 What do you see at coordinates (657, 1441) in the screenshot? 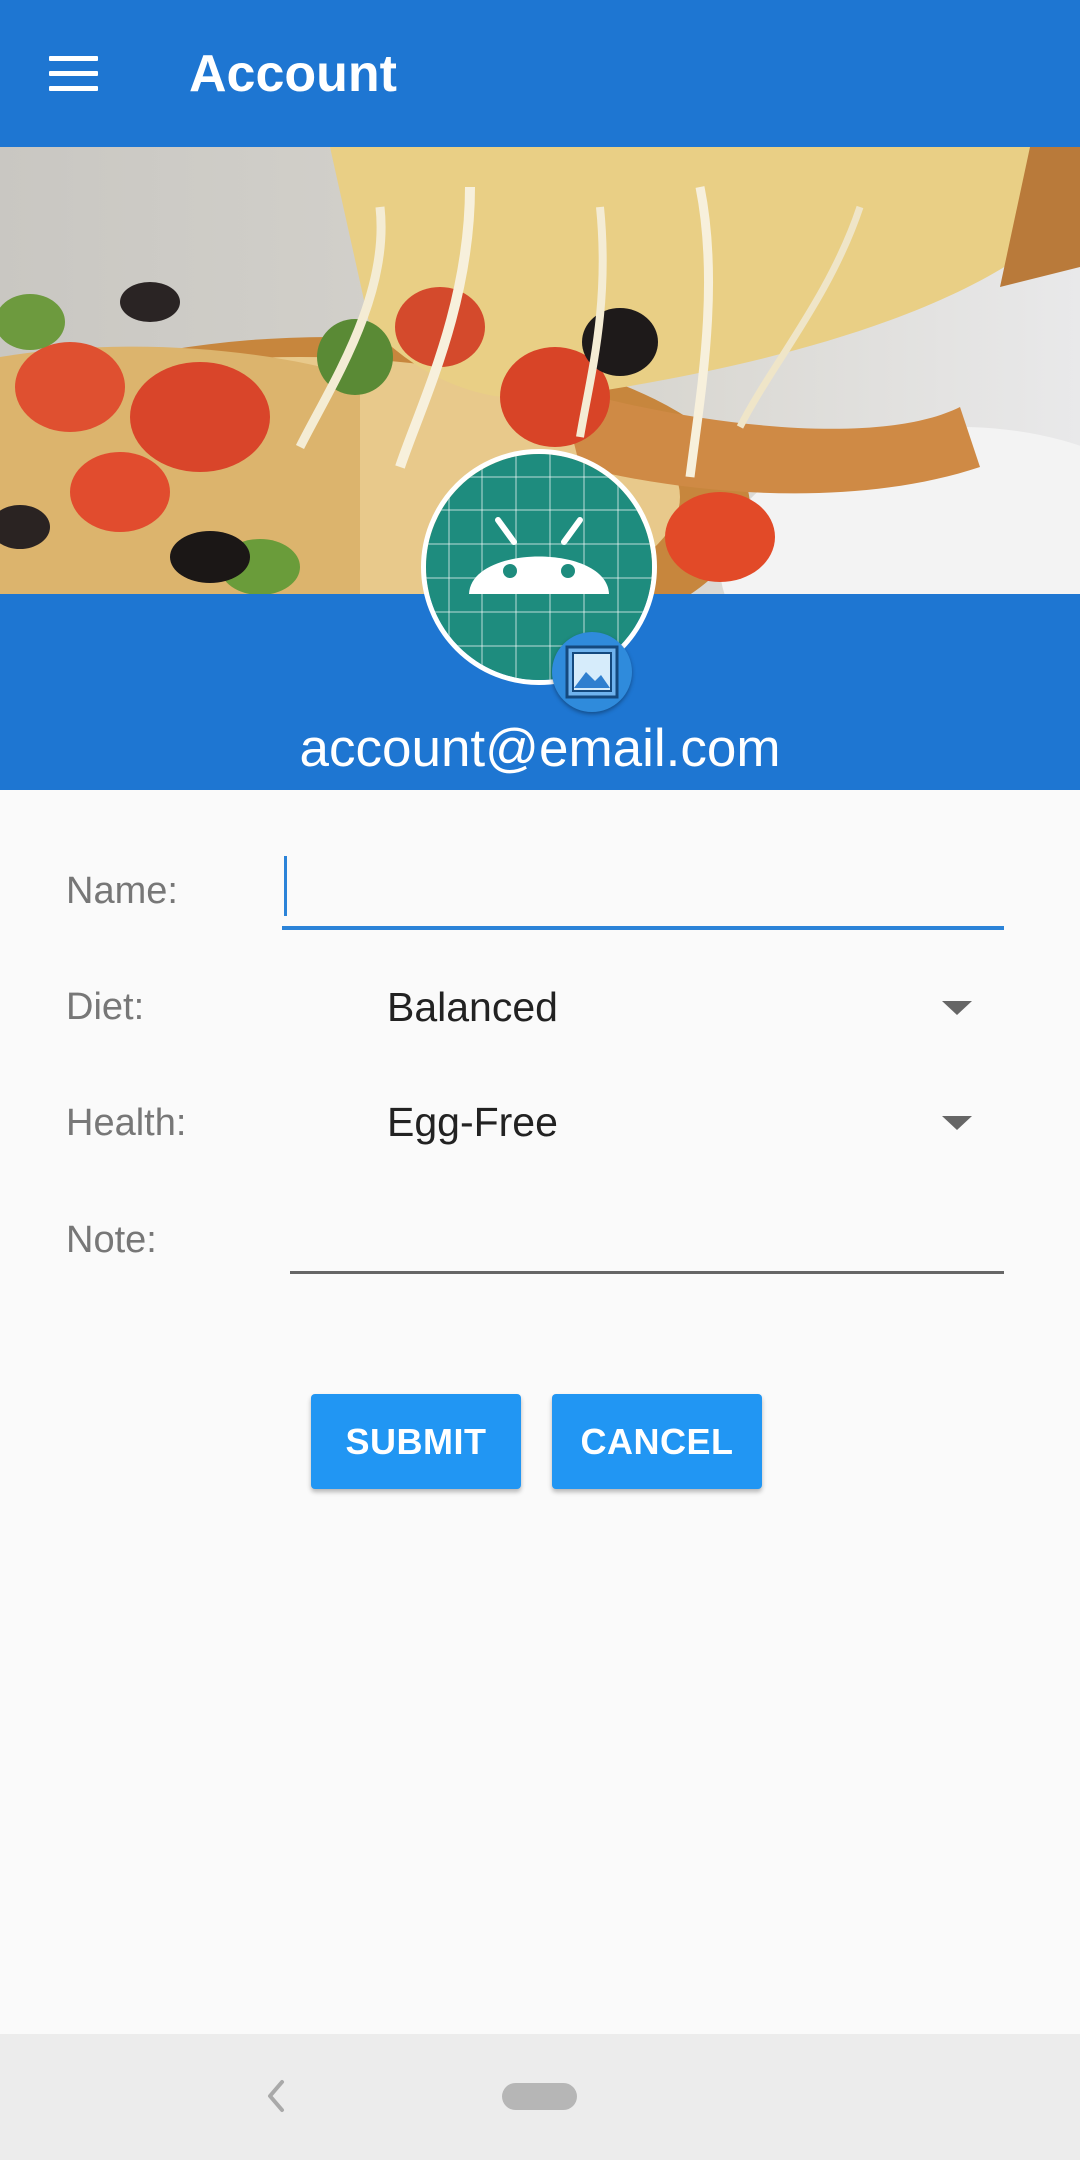
I see `cancel-button: CANCEL` at bounding box center [657, 1441].